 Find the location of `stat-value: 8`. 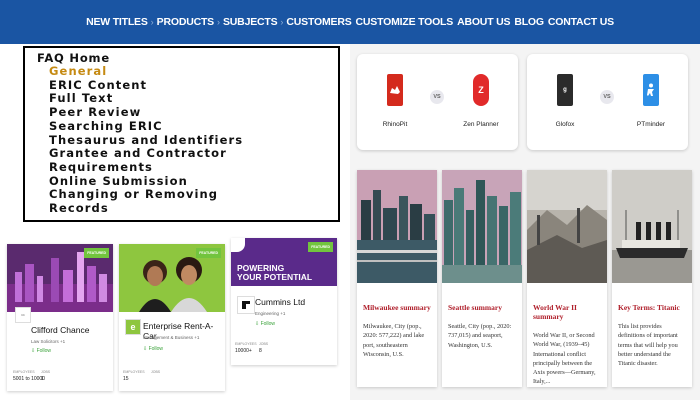

stat-value: 8 is located at coordinates (260, 351).